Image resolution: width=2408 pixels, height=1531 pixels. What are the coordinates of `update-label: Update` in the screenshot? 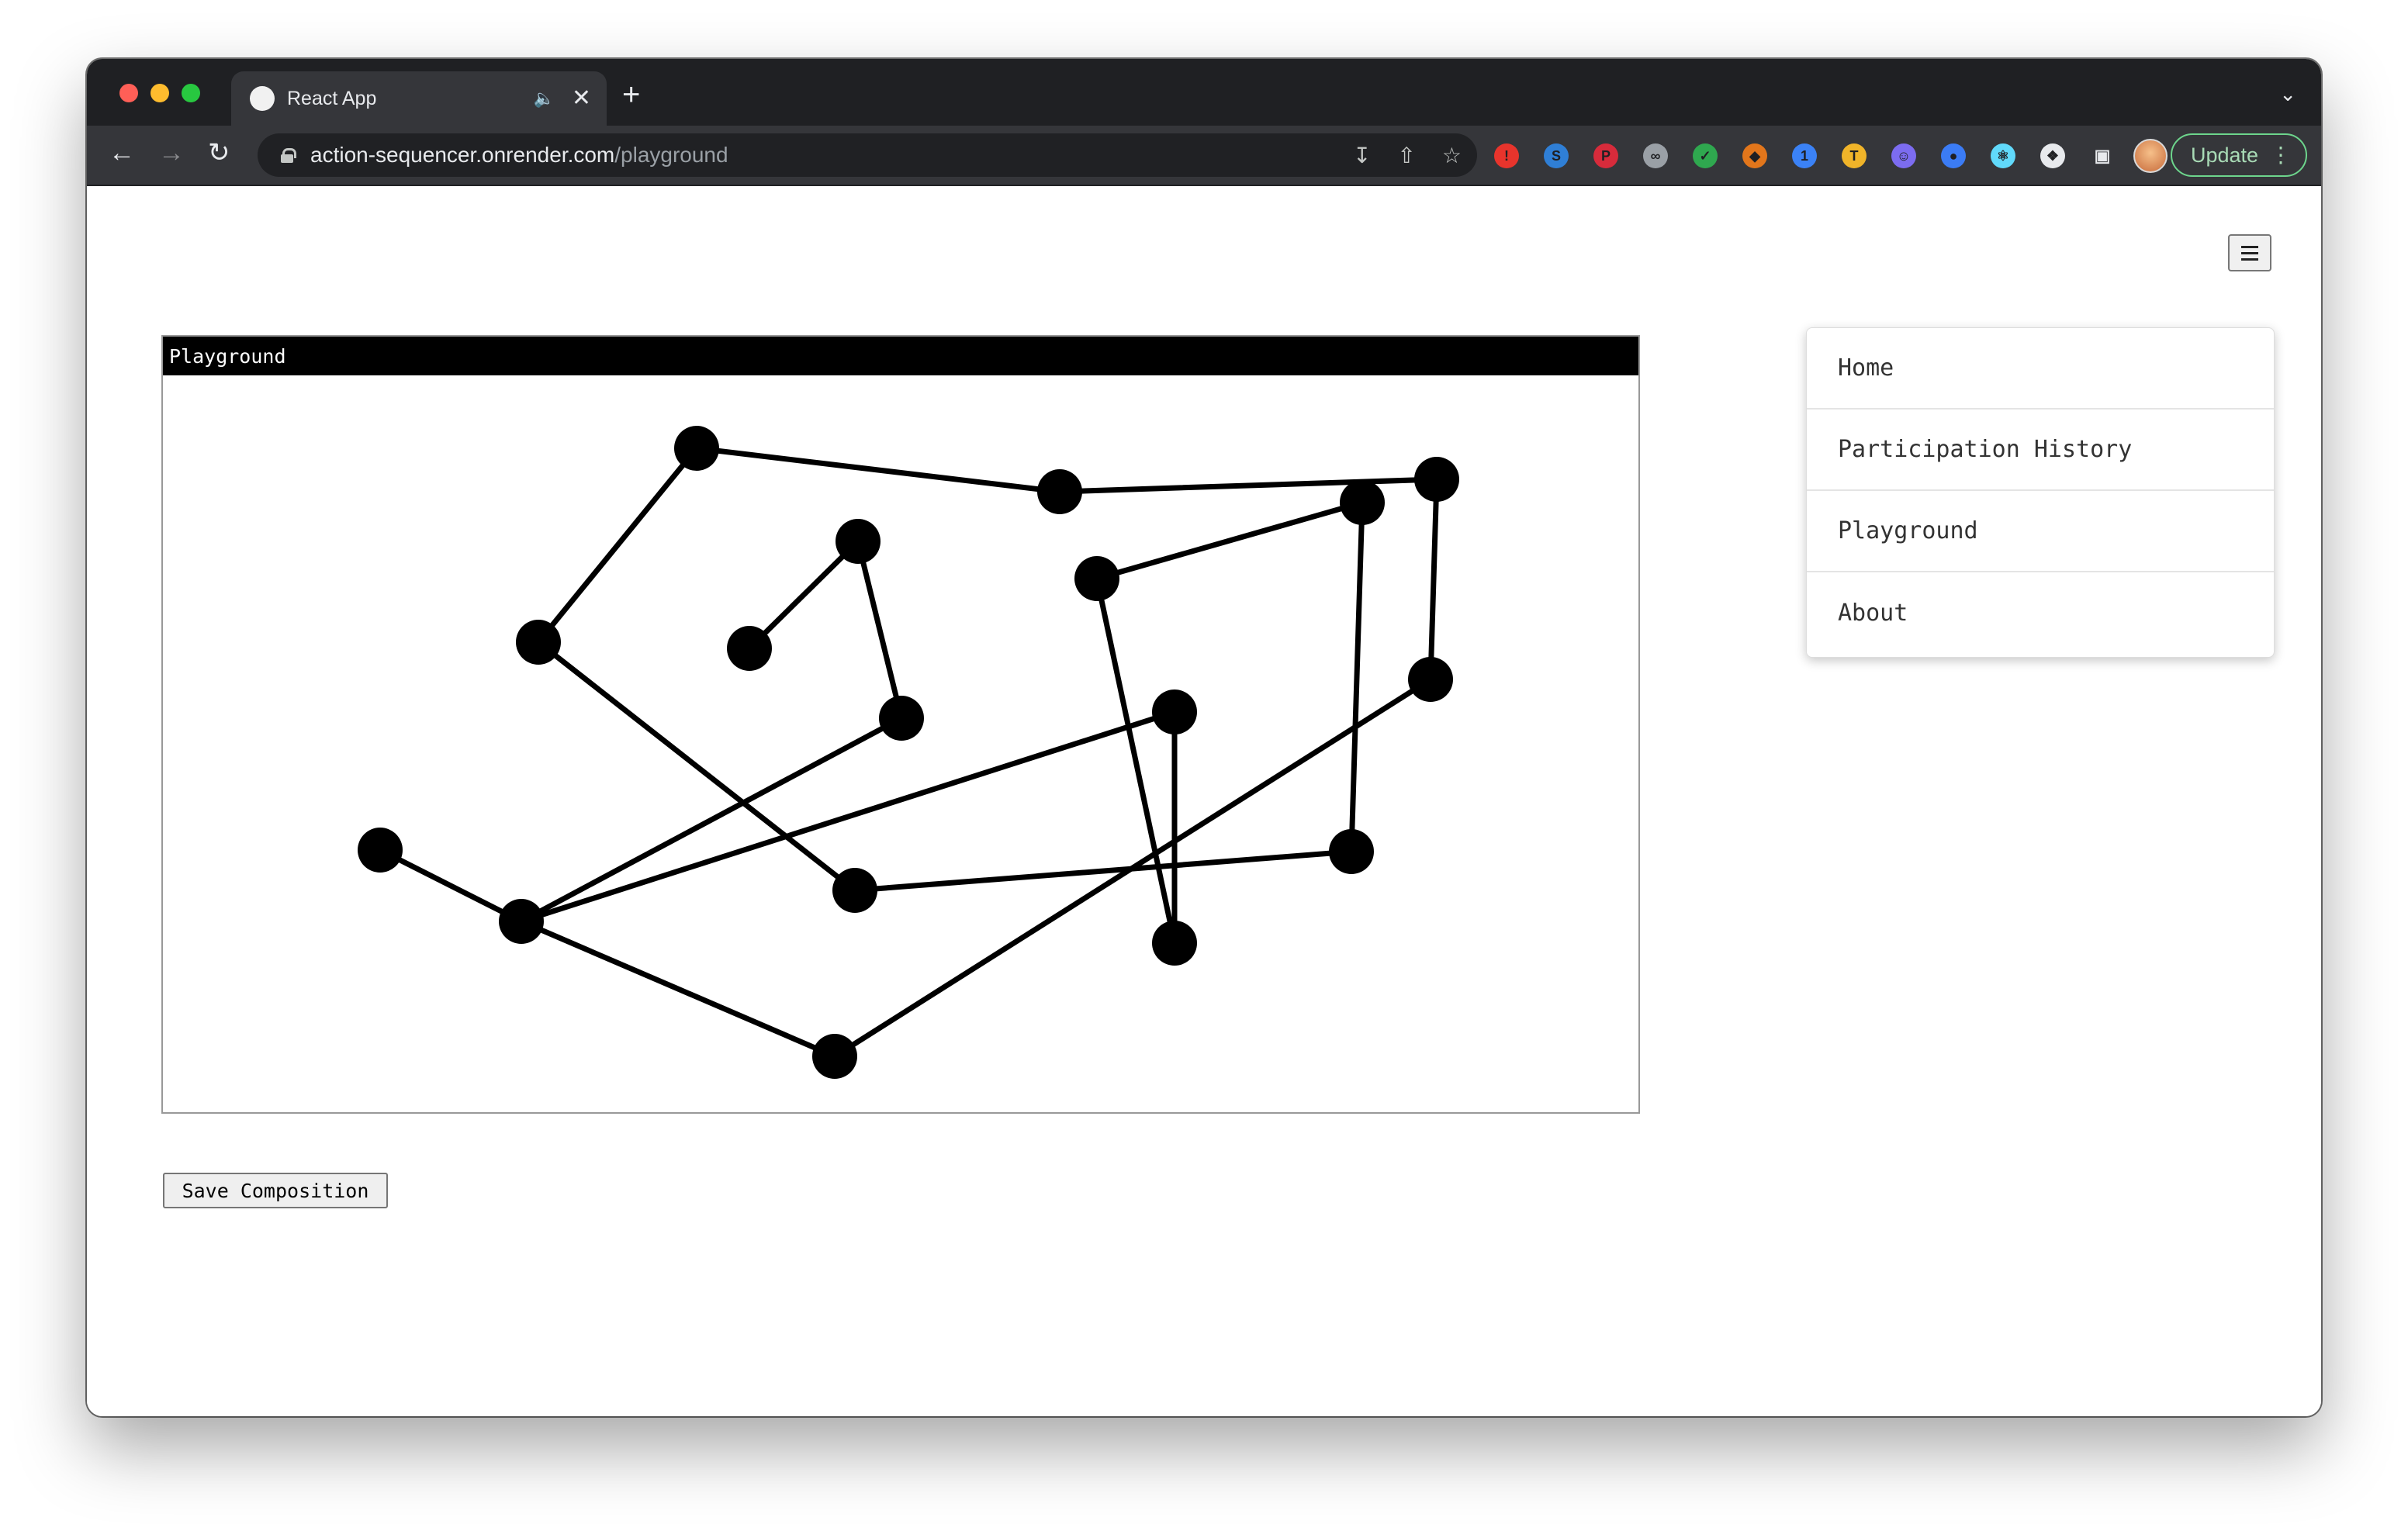 It's located at (2225, 155).